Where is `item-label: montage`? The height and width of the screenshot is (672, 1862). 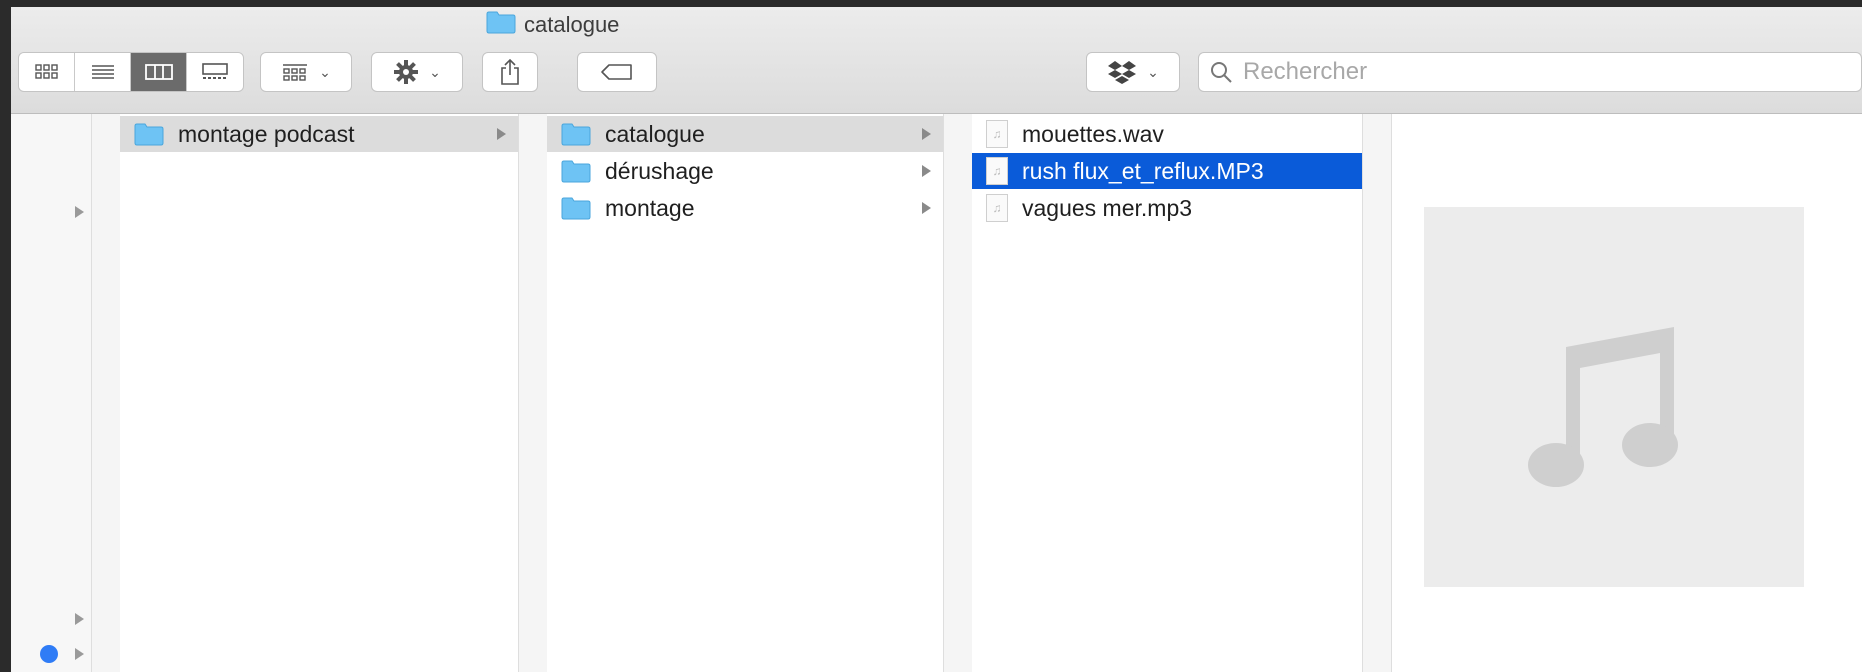 item-label: montage is located at coordinates (650, 207).